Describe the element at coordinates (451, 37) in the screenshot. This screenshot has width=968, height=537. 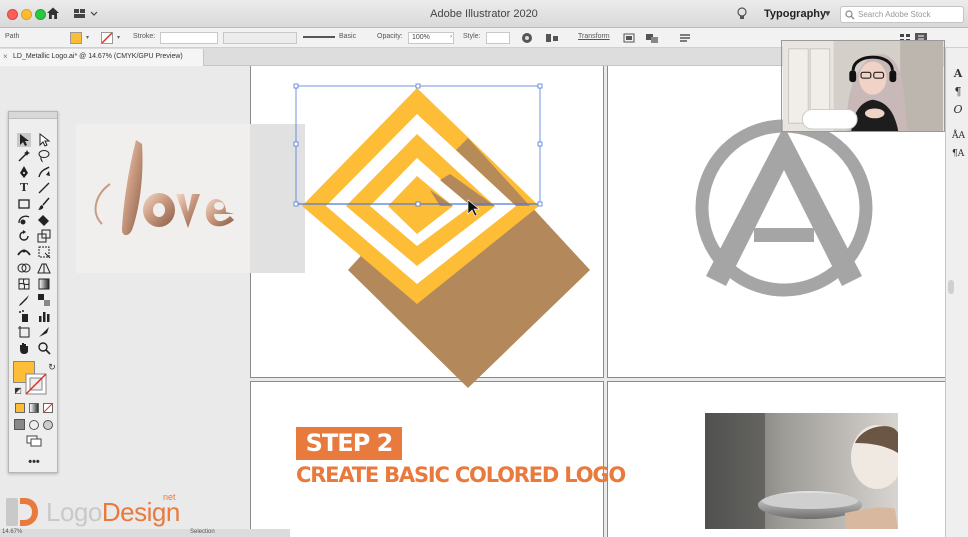
I see `chevron-right-icon: ›` at that location.